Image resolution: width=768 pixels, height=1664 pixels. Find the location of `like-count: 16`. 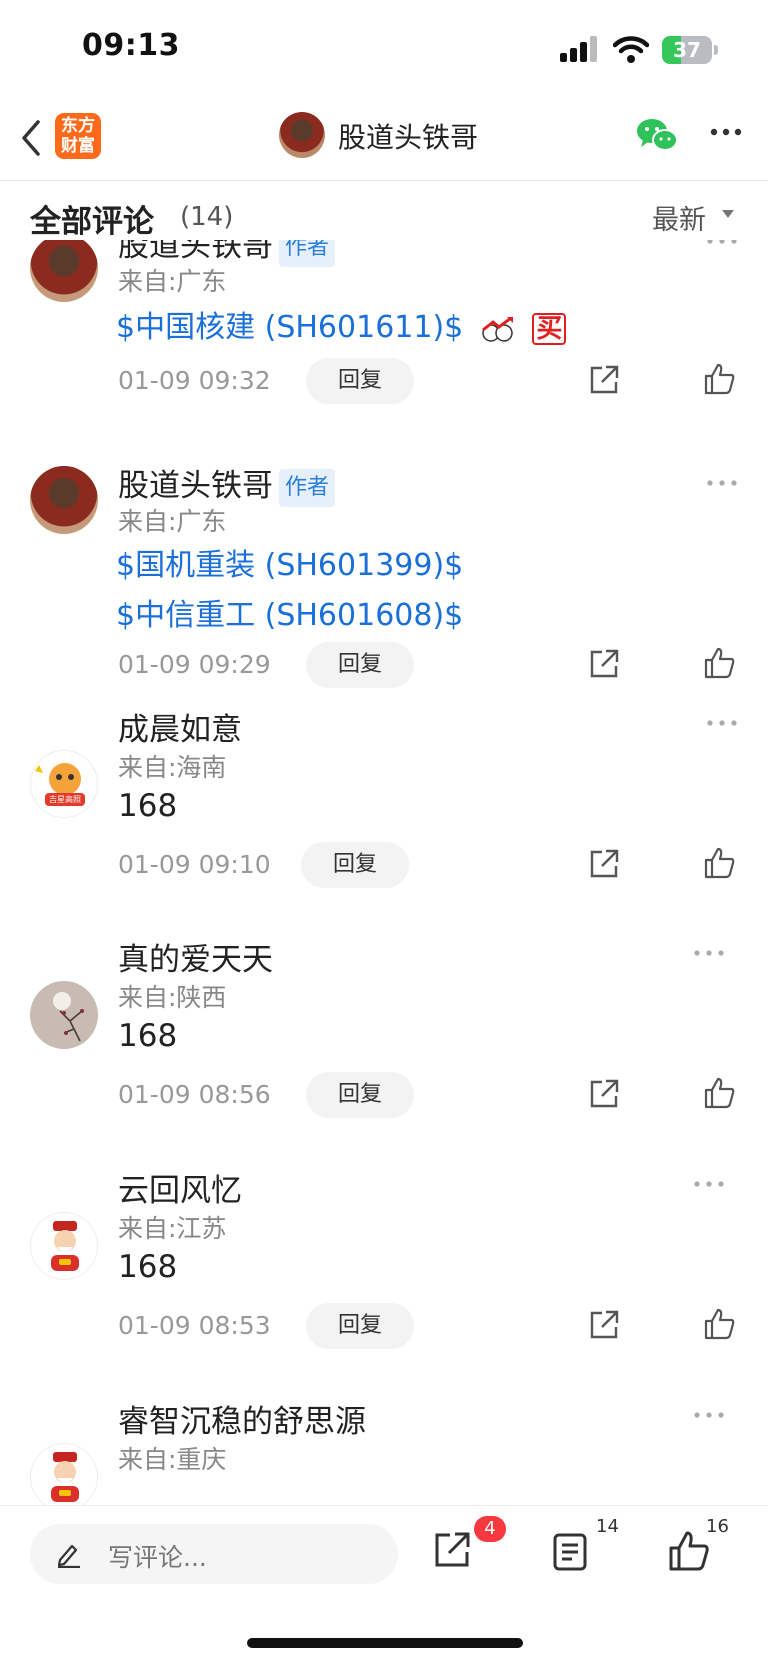

like-count: 16 is located at coordinates (717, 1526).